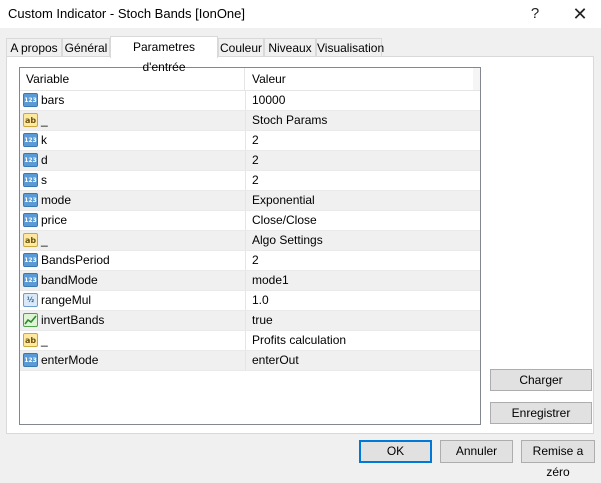 This screenshot has height=483, width=601. What do you see at coordinates (541, 380) in the screenshot?
I see `load-button: Charger` at bounding box center [541, 380].